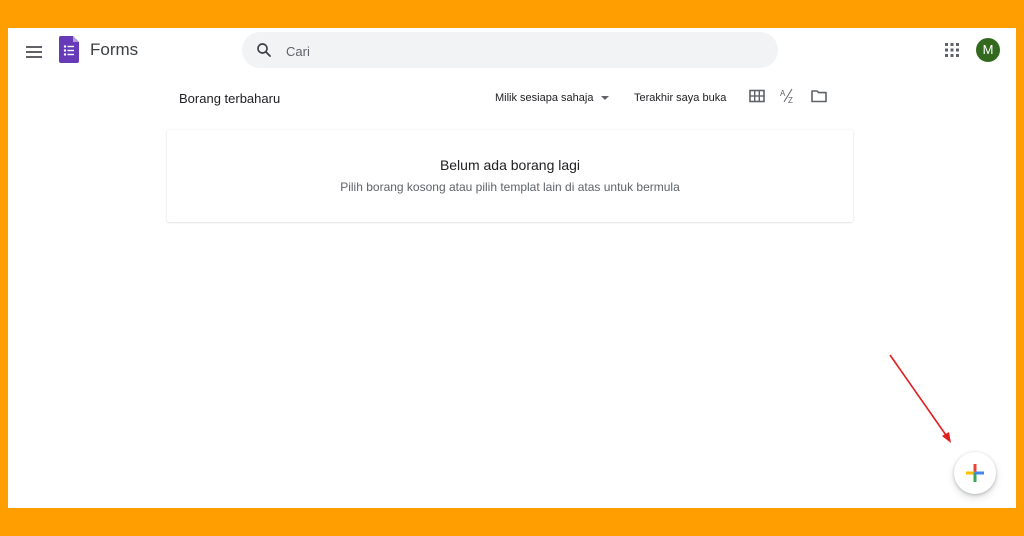 This screenshot has width=1024, height=536. What do you see at coordinates (264, 50) in the screenshot?
I see `search-icon` at bounding box center [264, 50].